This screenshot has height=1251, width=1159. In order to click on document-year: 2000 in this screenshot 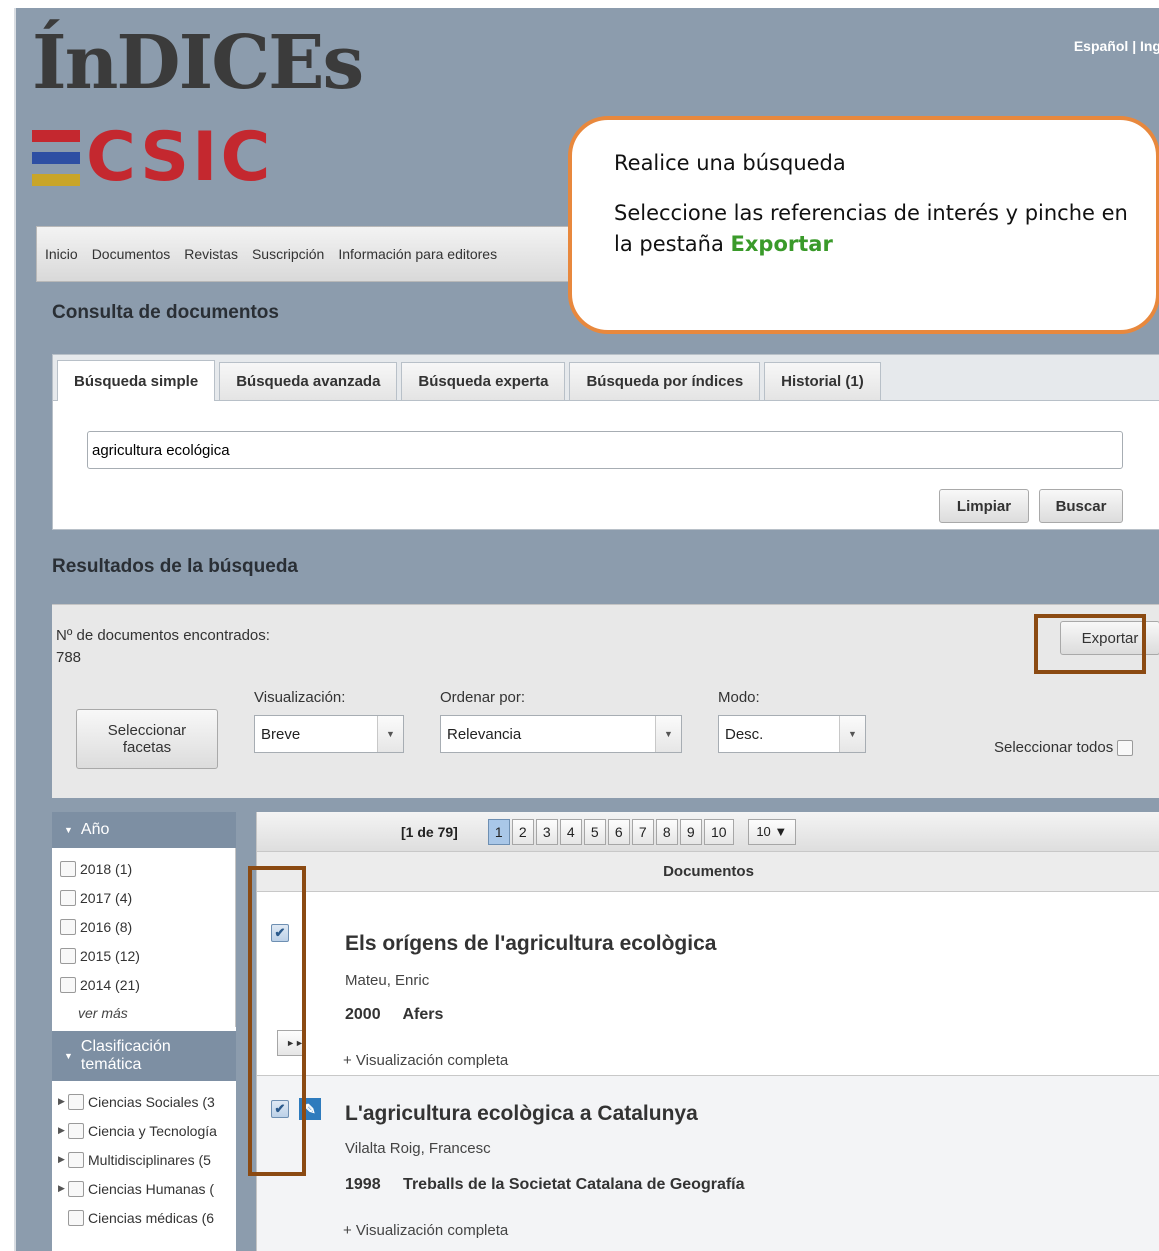, I will do `click(363, 1014)`.